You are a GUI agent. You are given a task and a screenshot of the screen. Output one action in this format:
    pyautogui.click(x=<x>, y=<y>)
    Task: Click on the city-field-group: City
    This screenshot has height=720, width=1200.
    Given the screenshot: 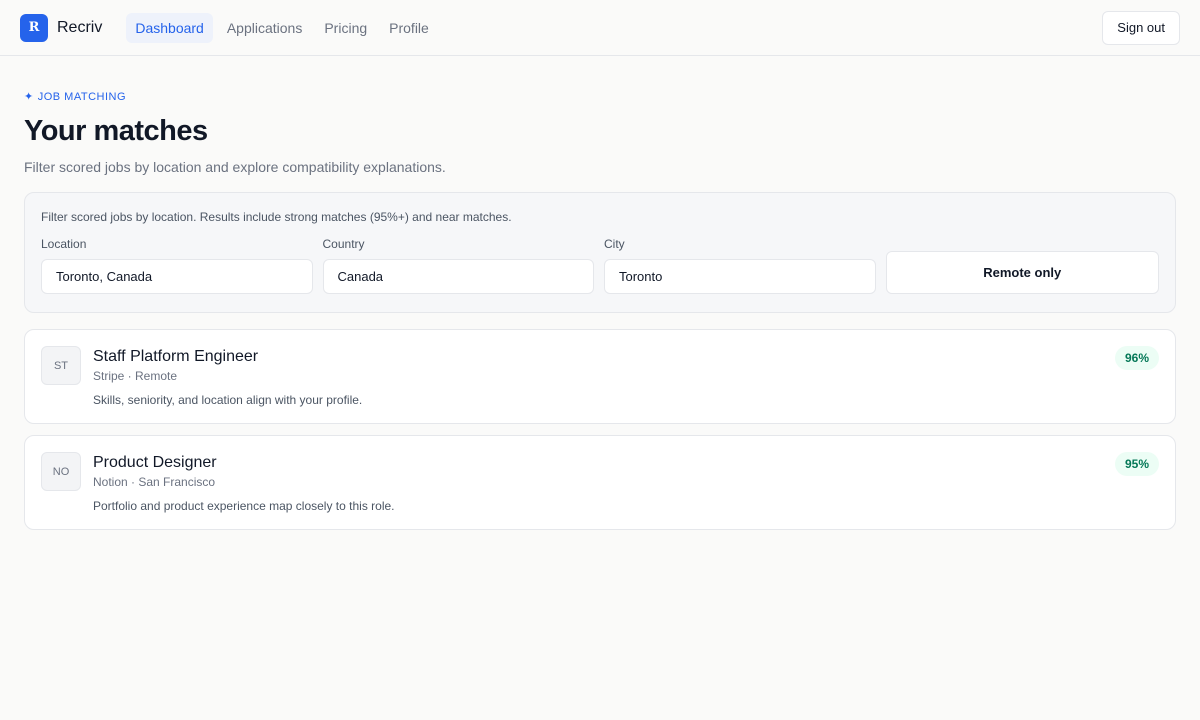 What is the action you would take?
    pyautogui.click(x=740, y=265)
    